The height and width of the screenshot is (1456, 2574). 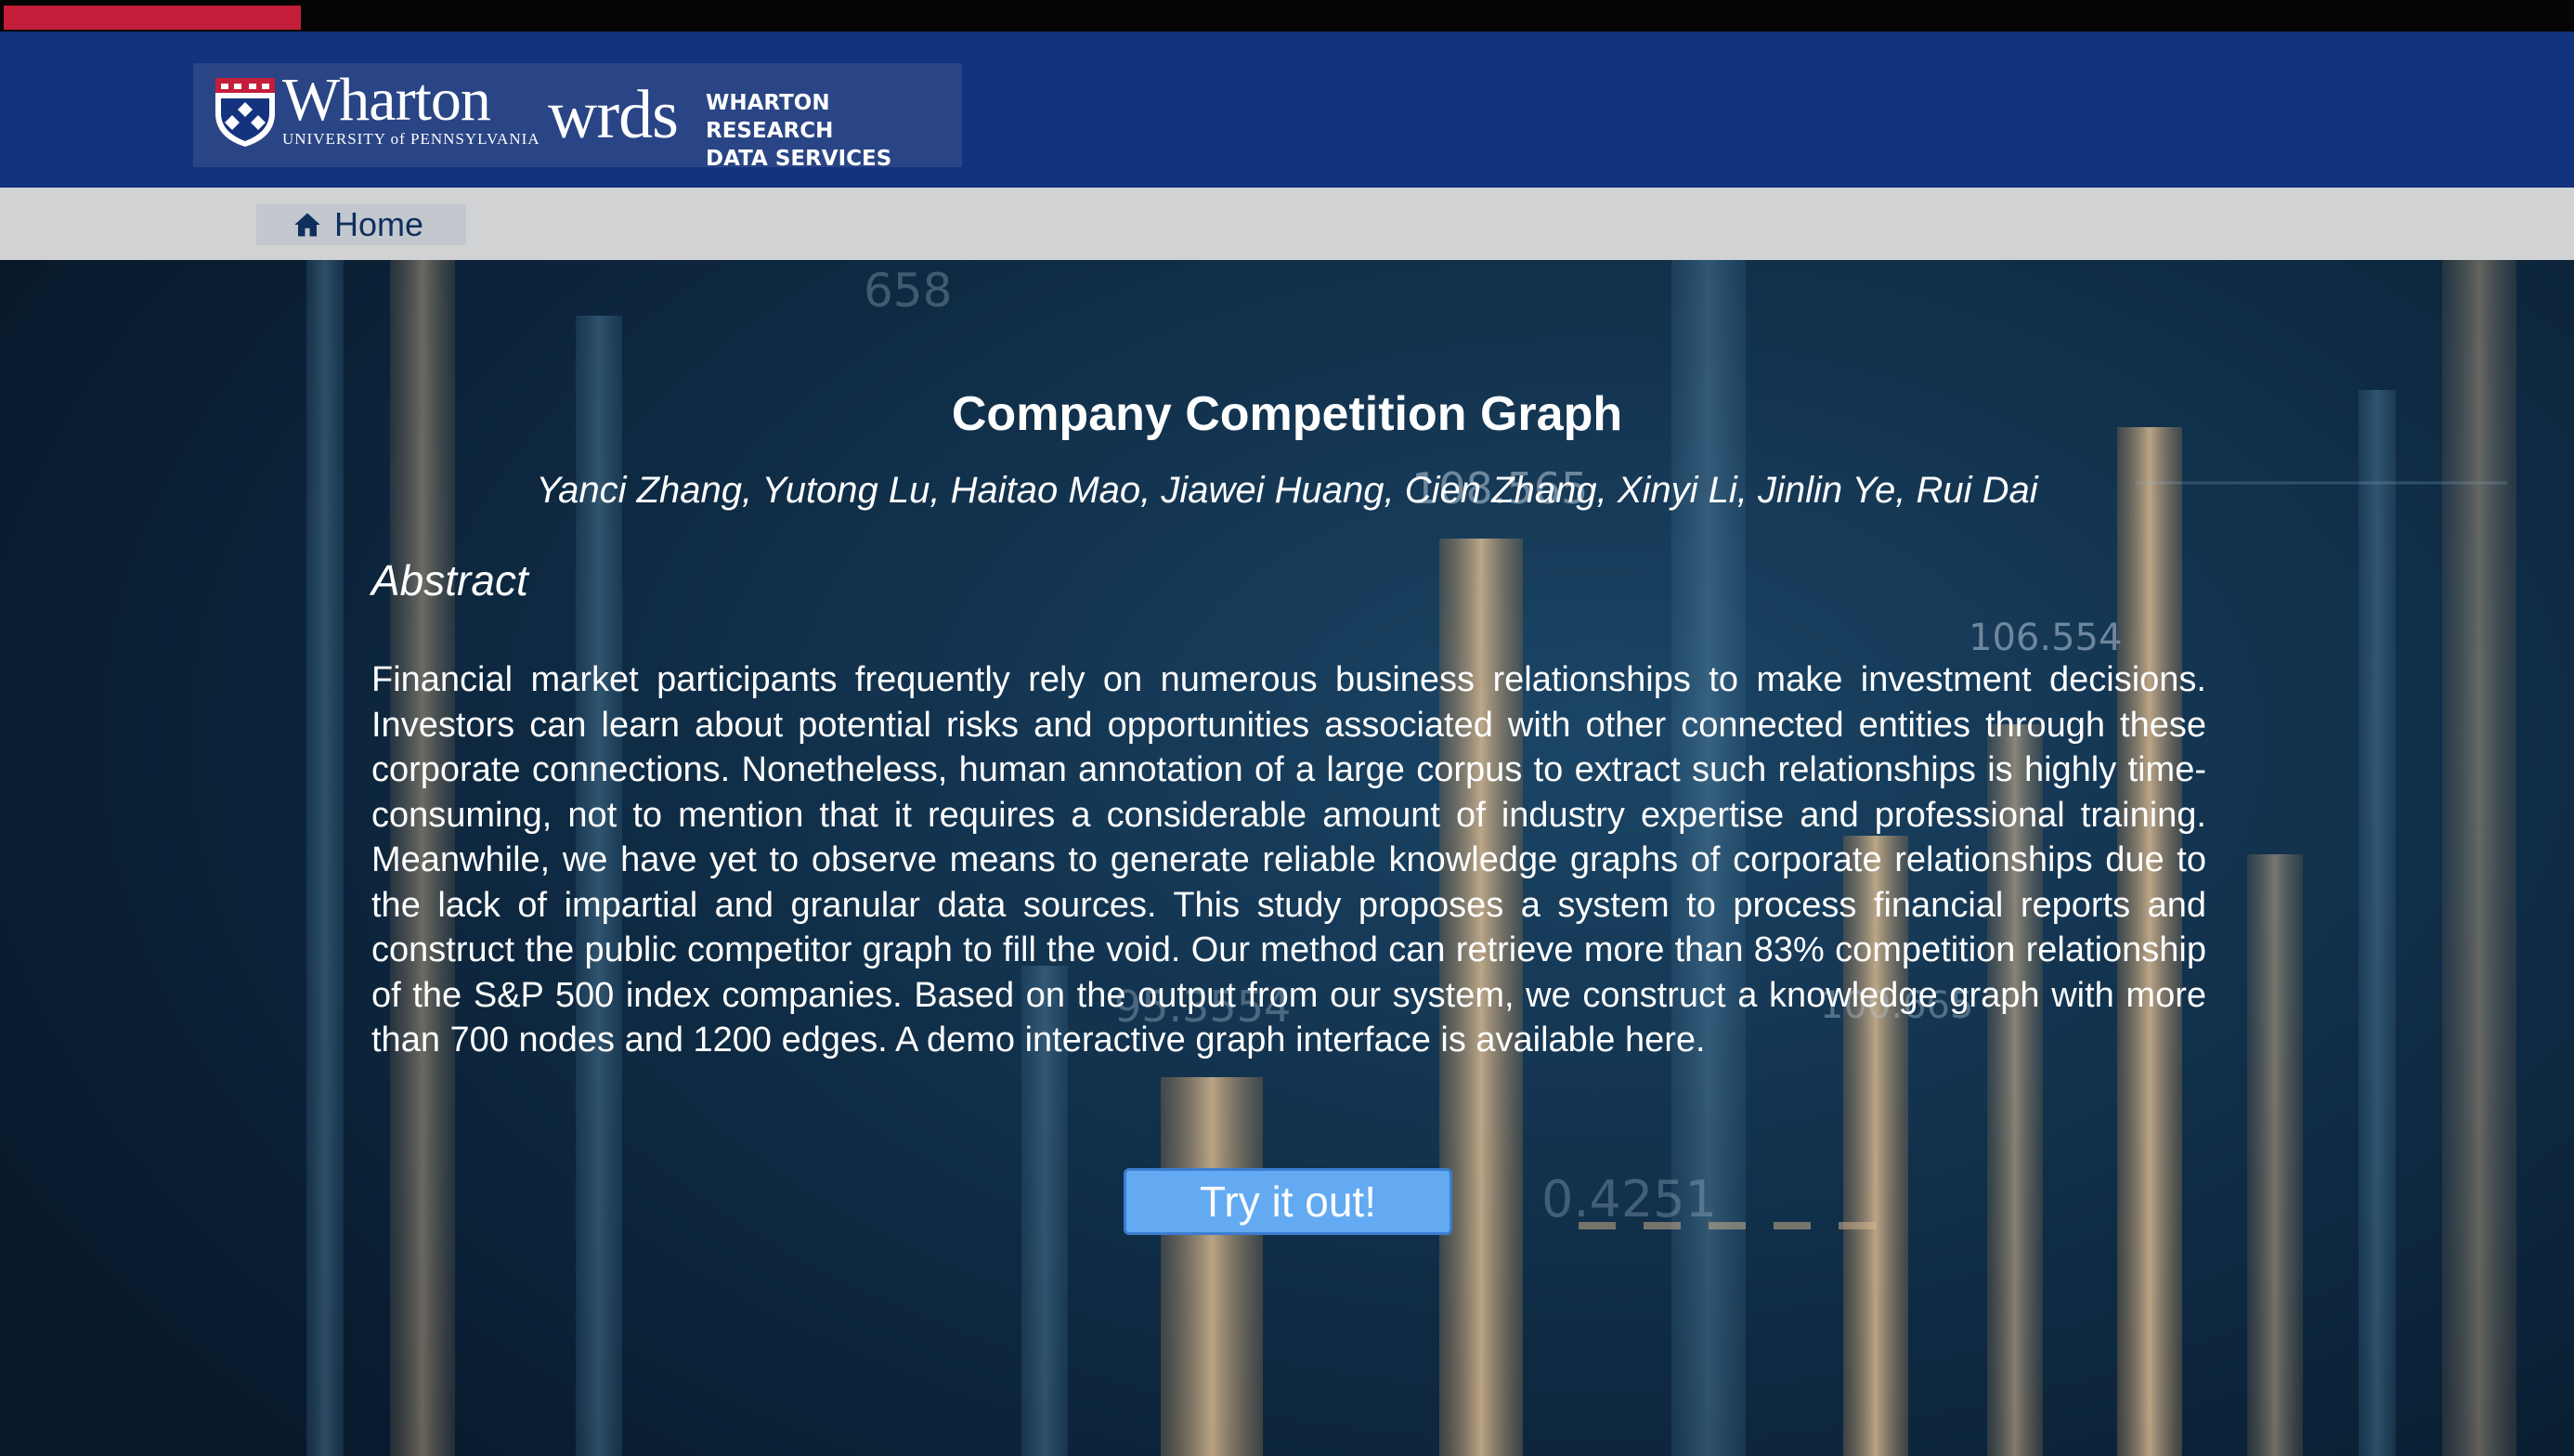 I want to click on wrds-tagline-line1: WHARTON RESEARCH, so click(x=770, y=117).